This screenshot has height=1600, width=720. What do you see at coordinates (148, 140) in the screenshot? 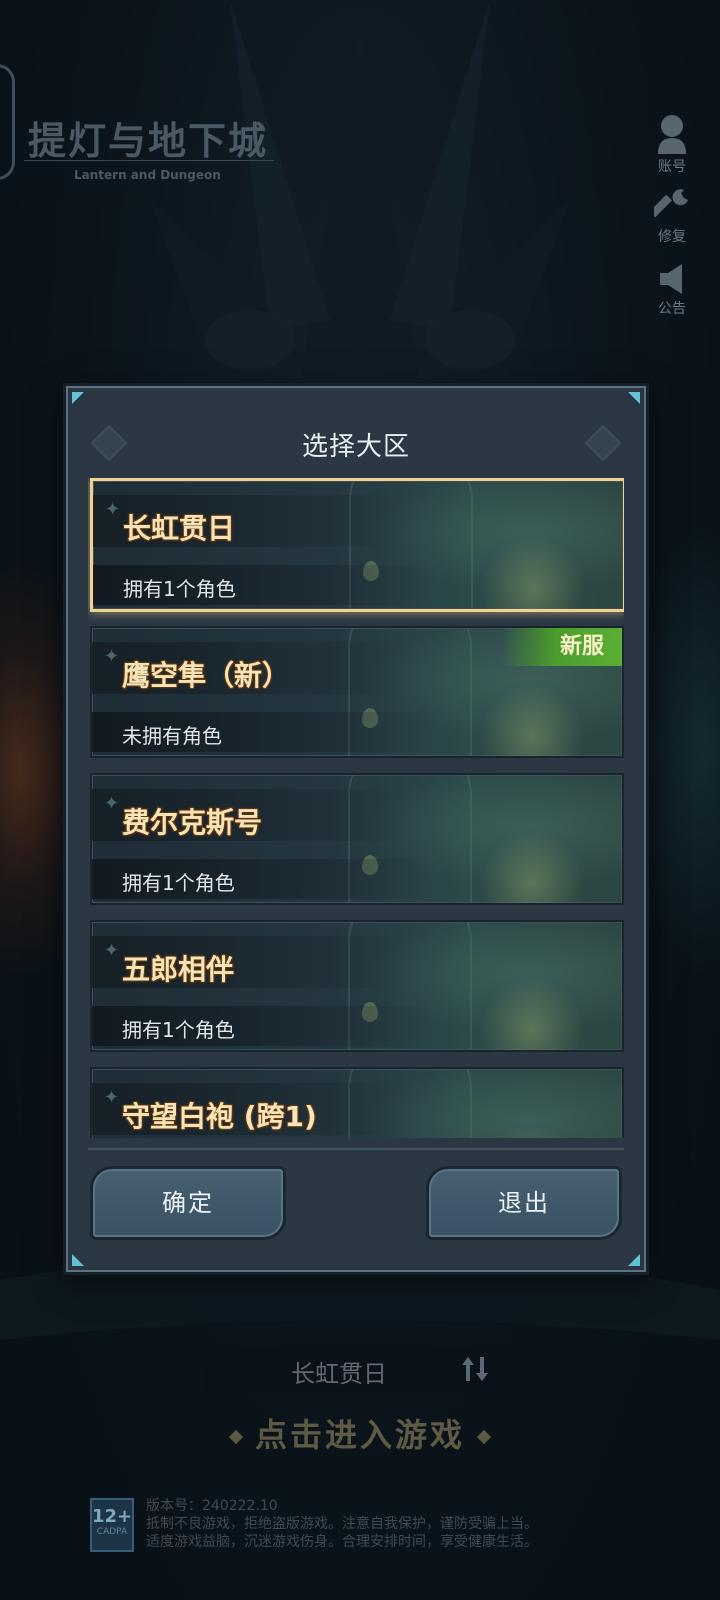
I see `game-logo-title: 提灯与地下城` at bounding box center [148, 140].